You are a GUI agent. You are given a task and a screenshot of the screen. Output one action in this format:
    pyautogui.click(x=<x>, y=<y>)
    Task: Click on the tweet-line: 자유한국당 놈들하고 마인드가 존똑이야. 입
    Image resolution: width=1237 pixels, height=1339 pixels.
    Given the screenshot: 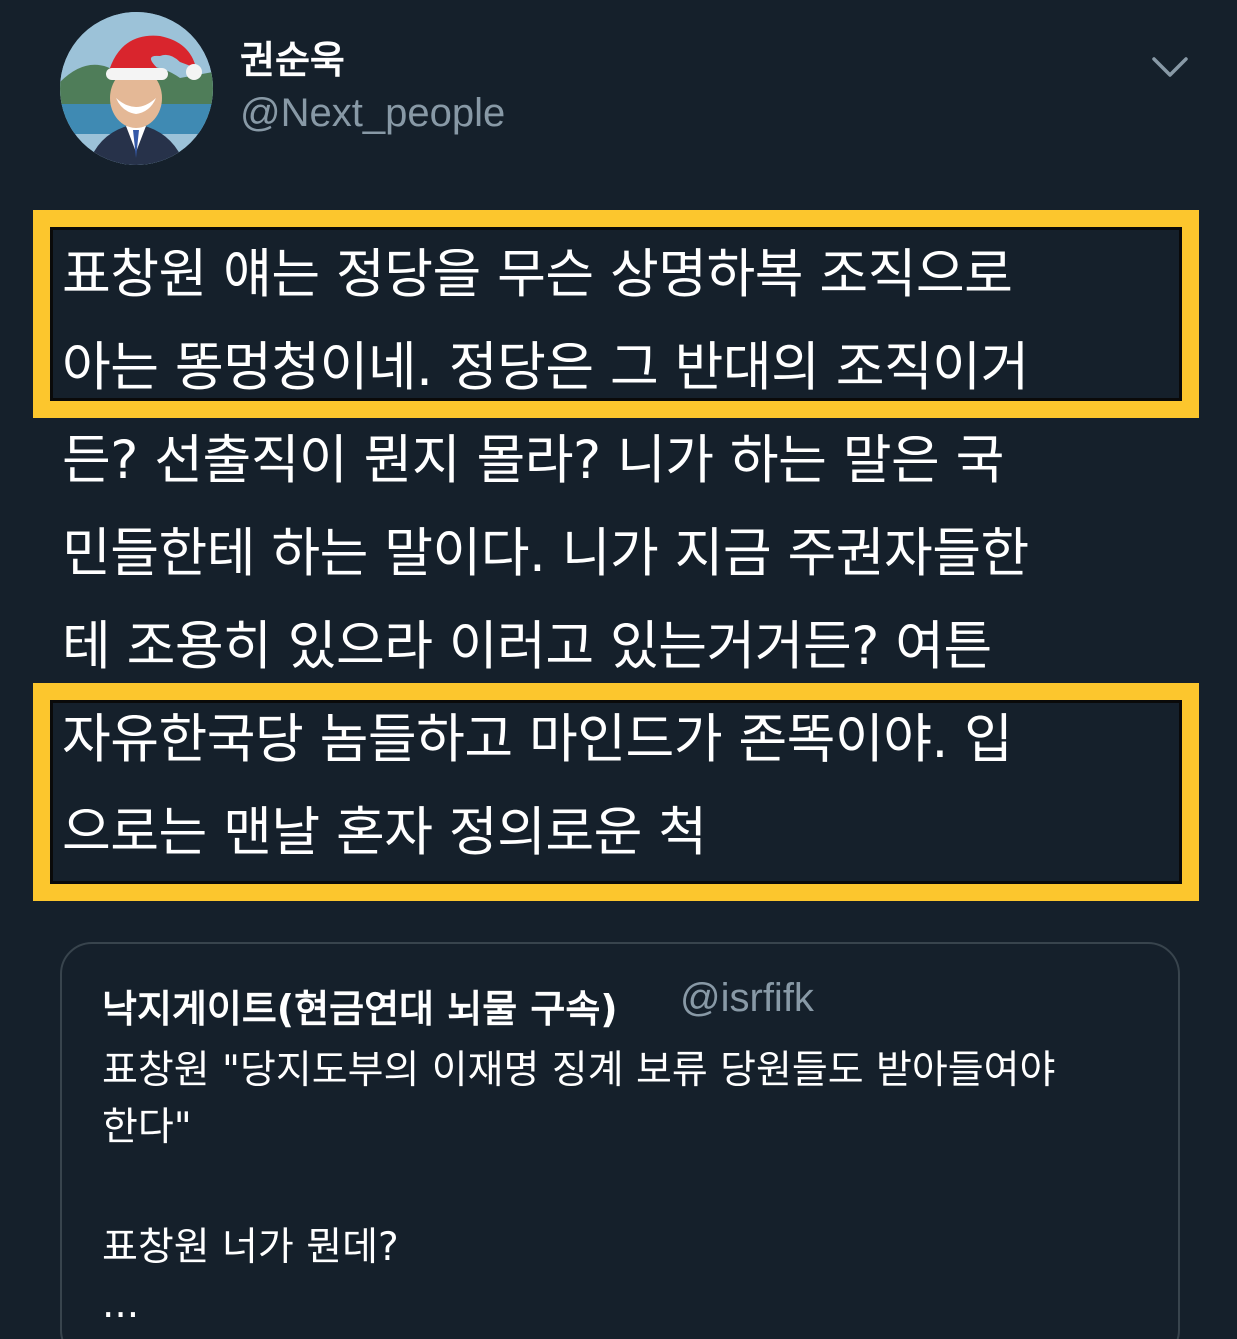 What is the action you would take?
    pyautogui.click(x=537, y=739)
    